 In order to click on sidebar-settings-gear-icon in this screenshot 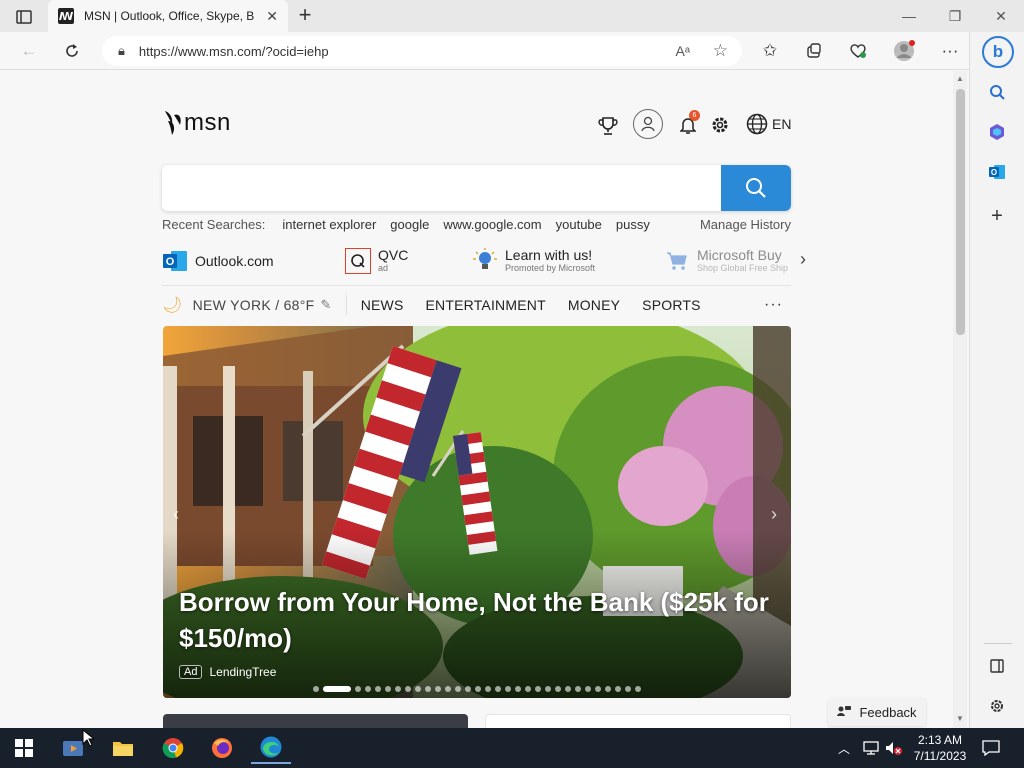, I will do `click(997, 706)`.